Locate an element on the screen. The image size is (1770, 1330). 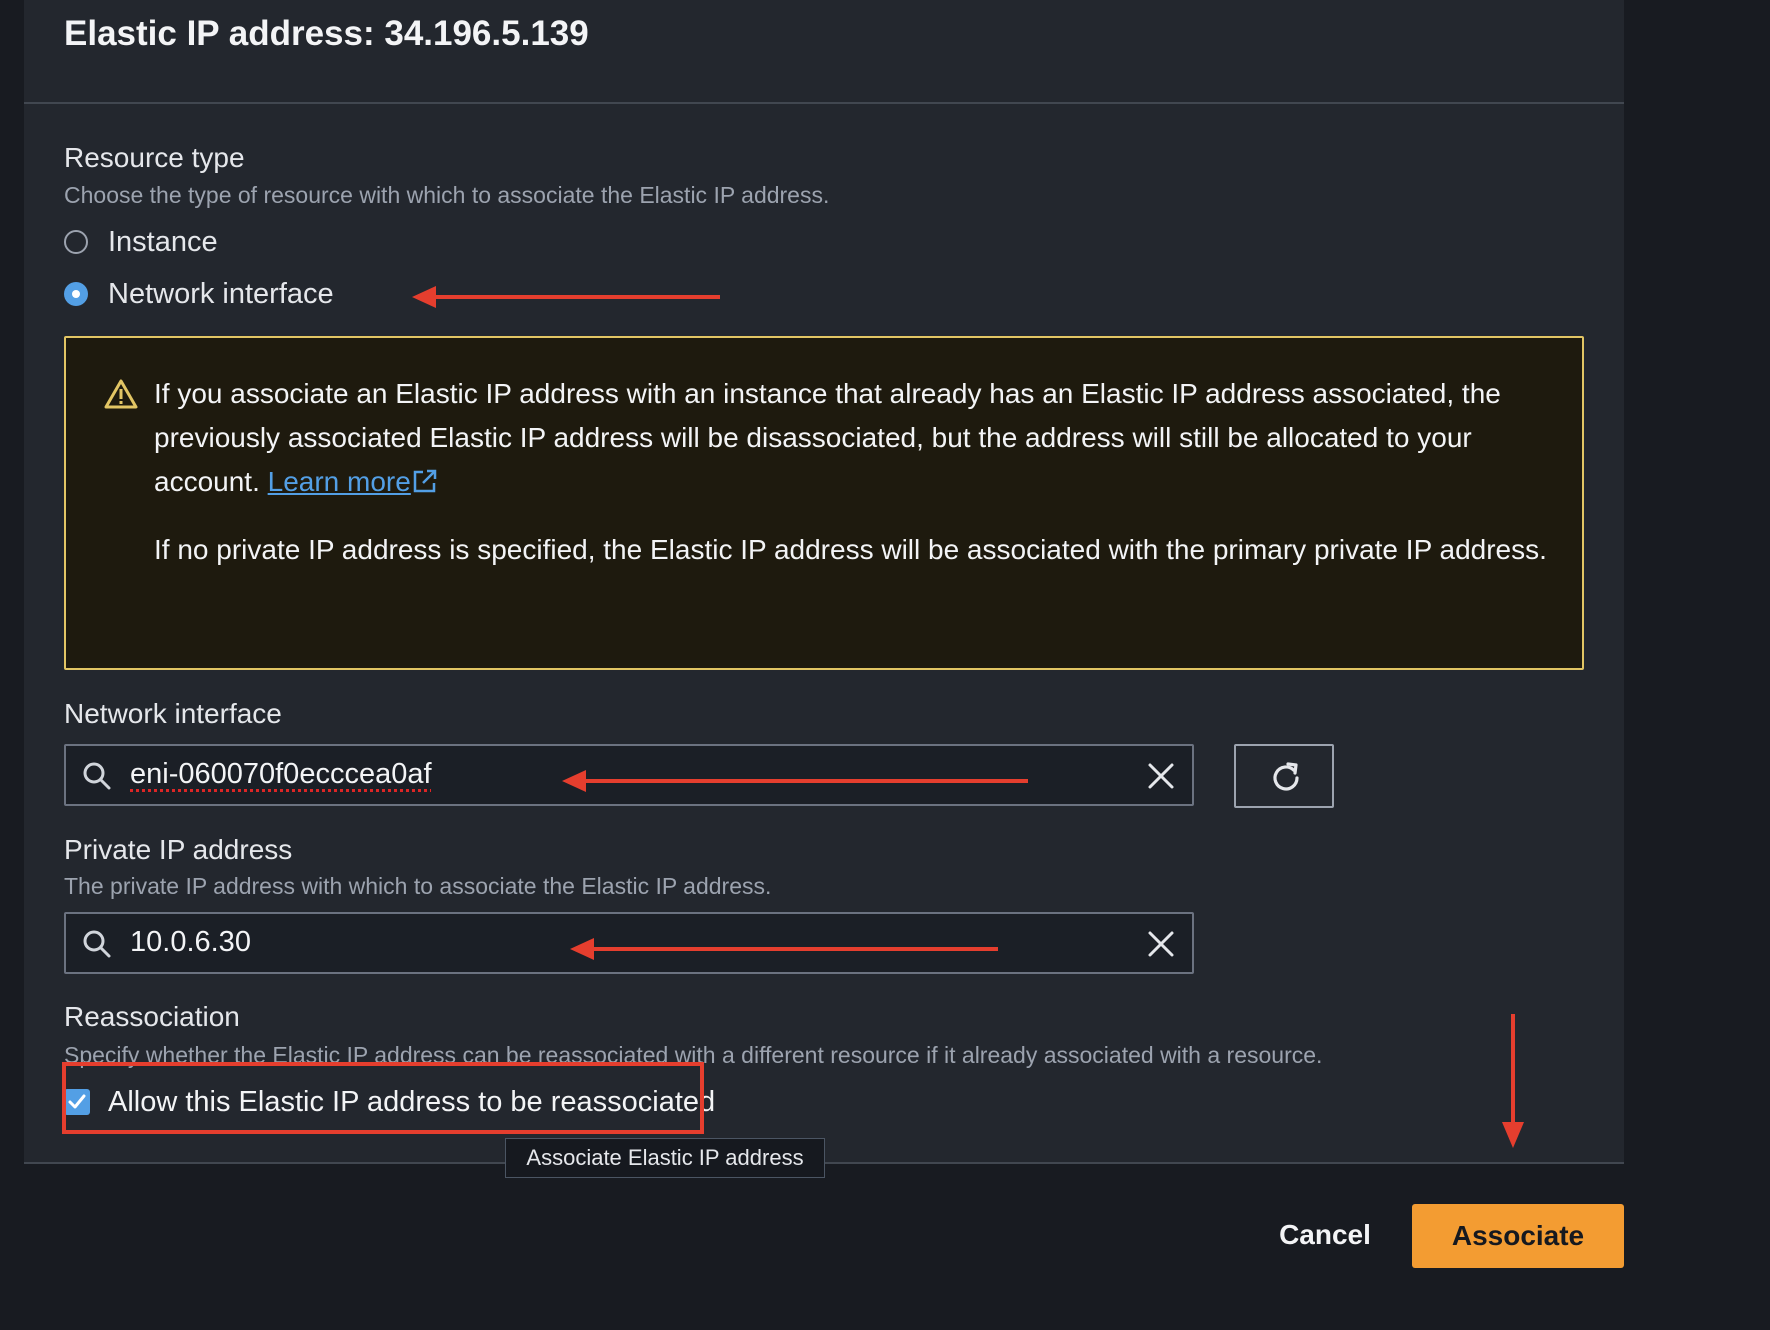
dialog-header: Elastic IP address: 34.196.5.139 is located at coordinates (824, 52).